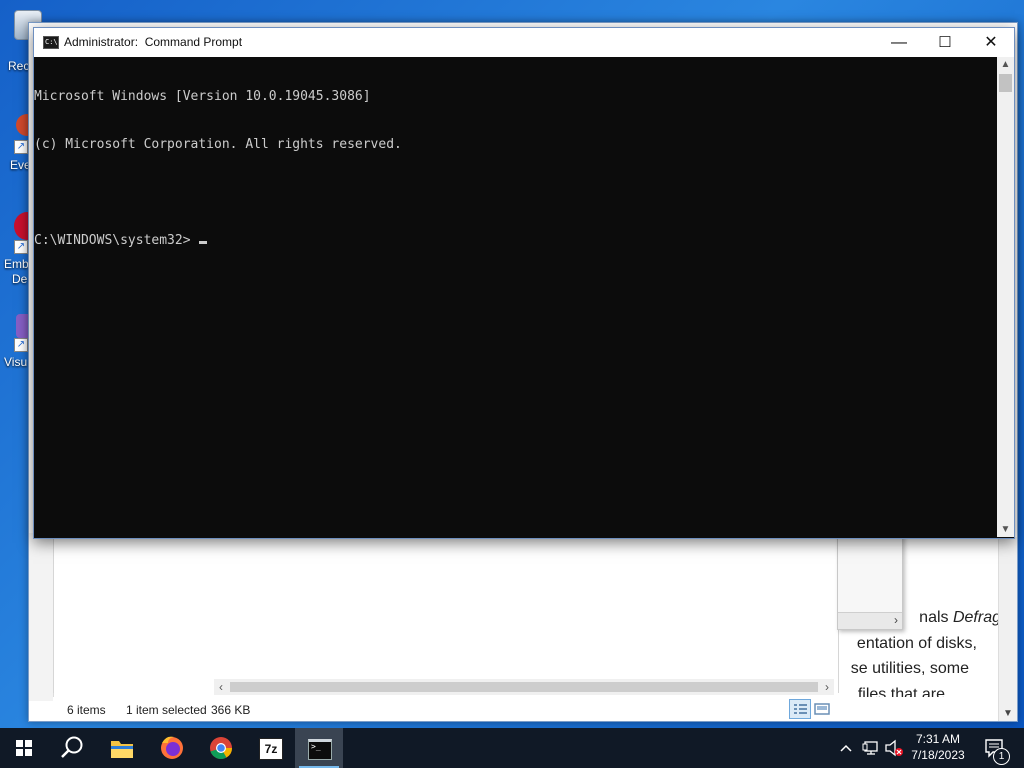  I want to click on large-icons-view-button, so click(822, 709).